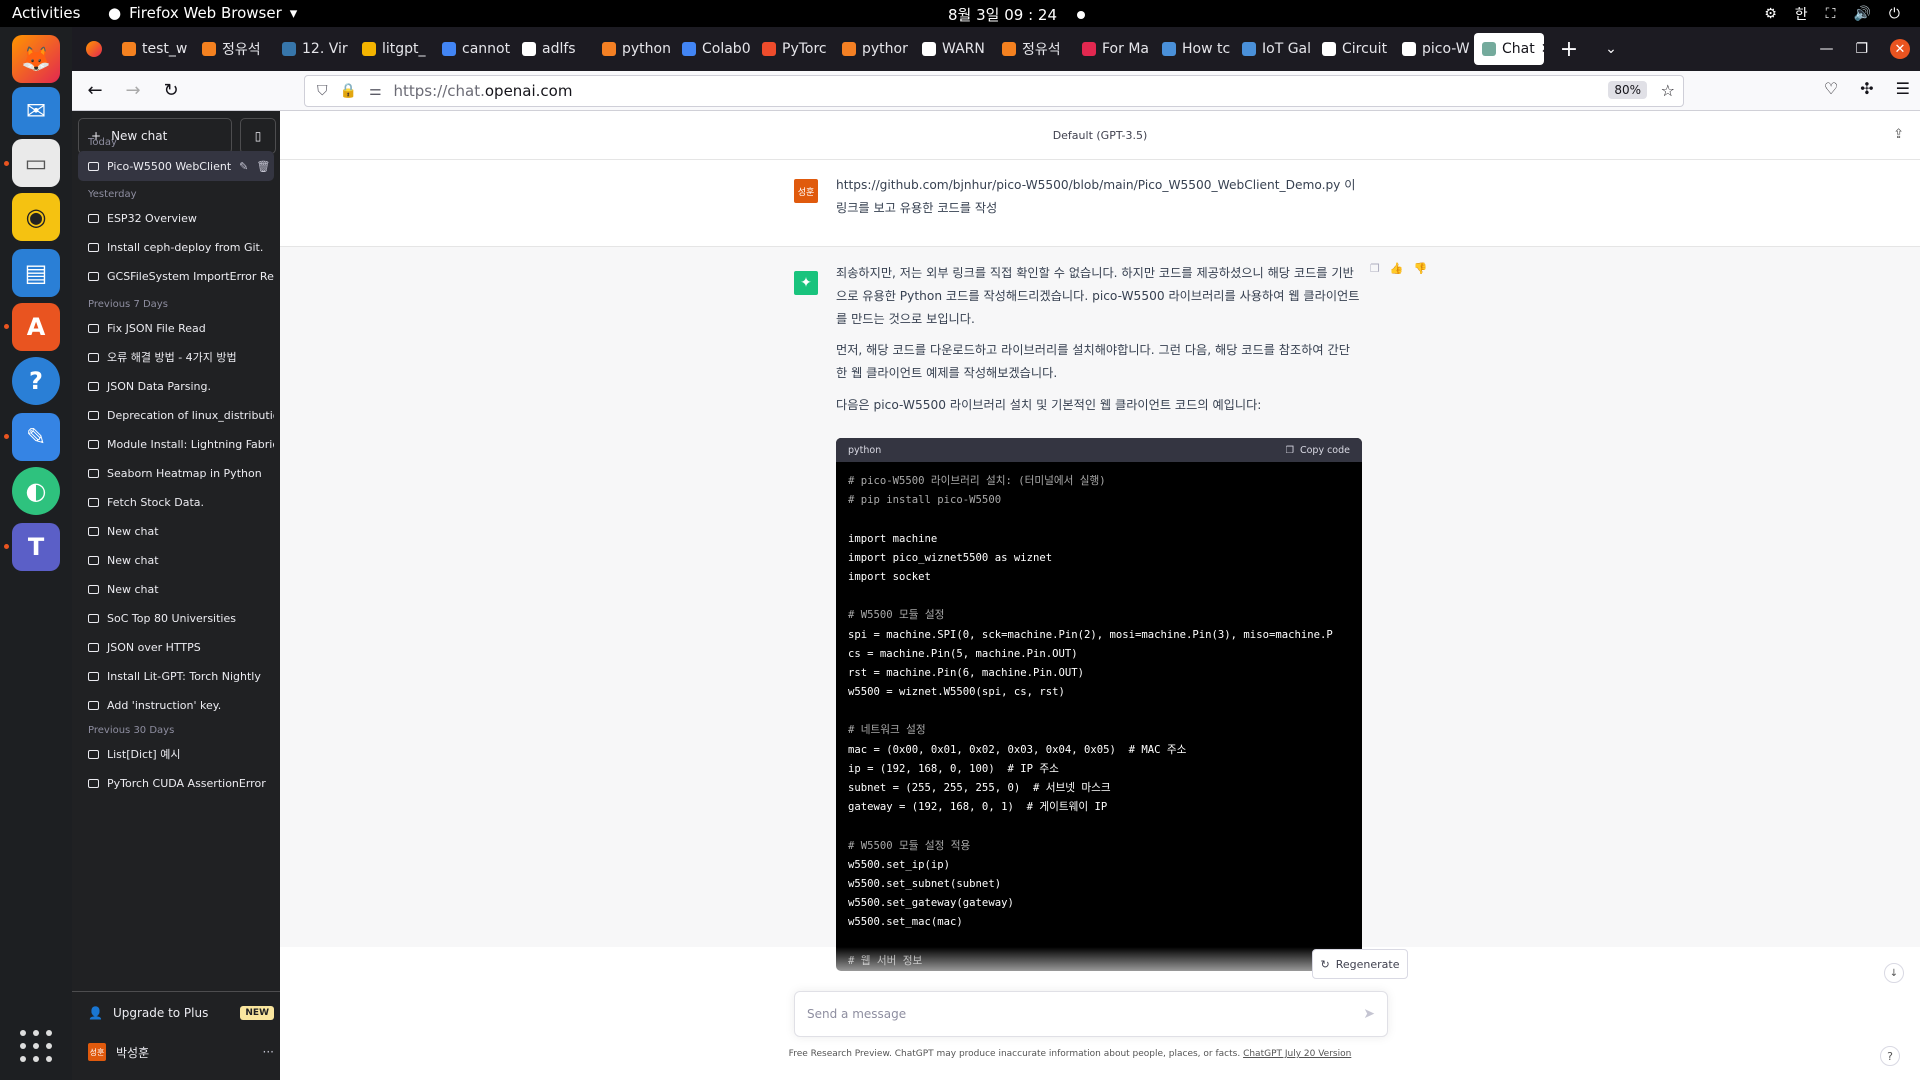 This screenshot has width=1920, height=1080. Describe the element at coordinates (1421, 268) in the screenshot. I see `thumbs-down-icon: 👎` at that location.